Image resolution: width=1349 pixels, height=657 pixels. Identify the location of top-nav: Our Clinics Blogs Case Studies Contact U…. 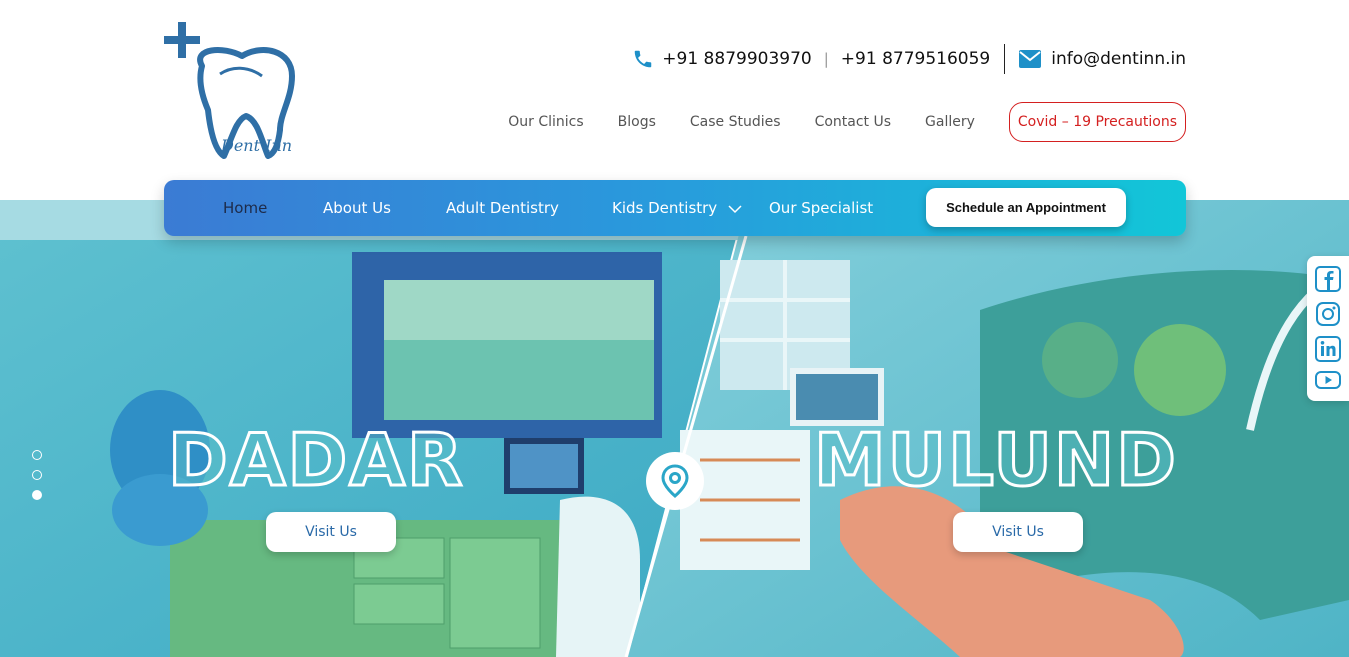
(830, 122).